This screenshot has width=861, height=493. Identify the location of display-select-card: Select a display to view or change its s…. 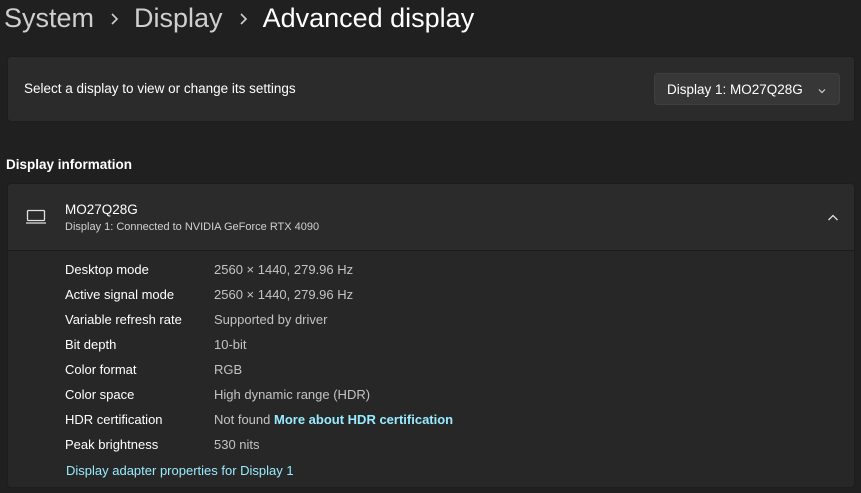
(431, 89).